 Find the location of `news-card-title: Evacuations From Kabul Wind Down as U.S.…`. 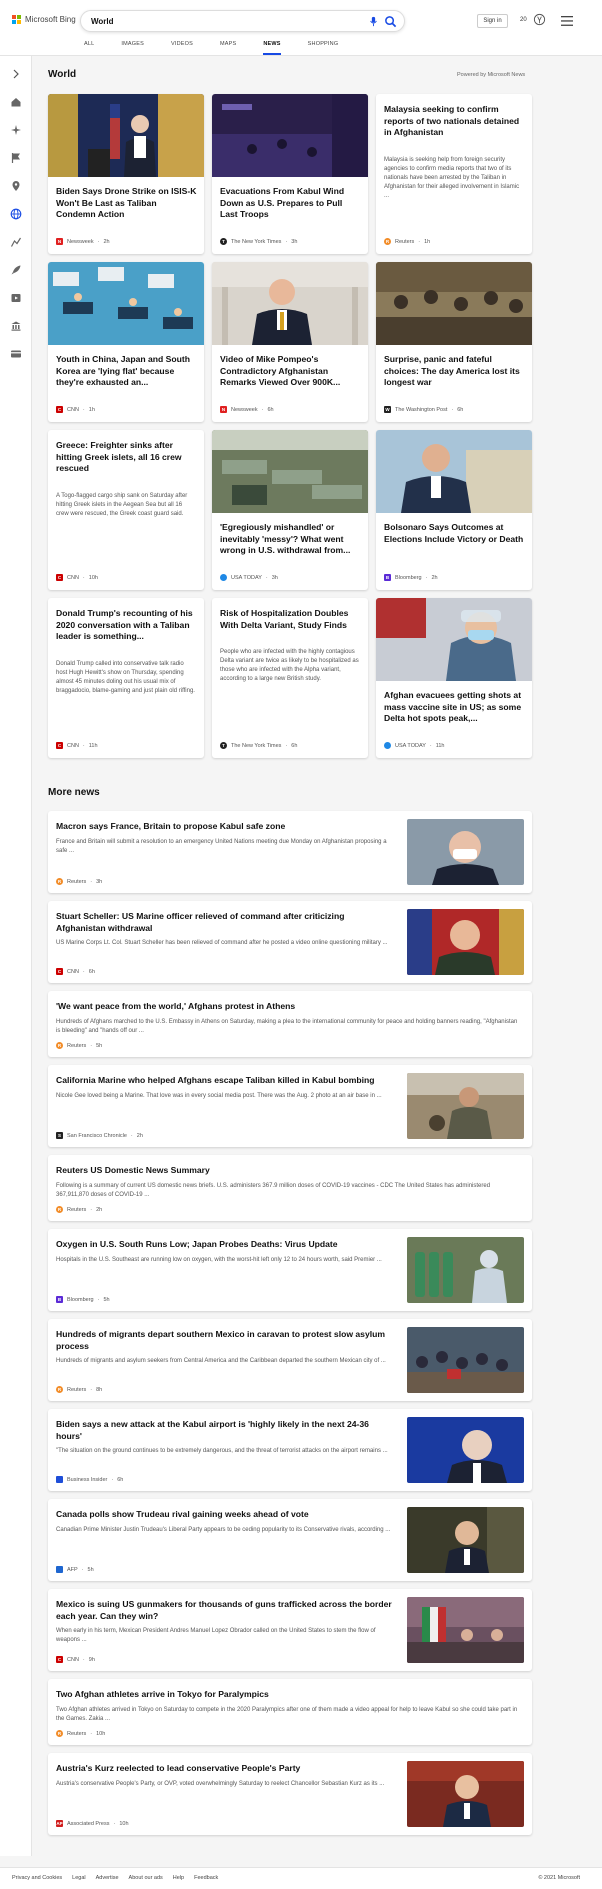

news-card-title: Evacuations From Kabul Wind Down as U.S.… is located at coordinates (291, 203).